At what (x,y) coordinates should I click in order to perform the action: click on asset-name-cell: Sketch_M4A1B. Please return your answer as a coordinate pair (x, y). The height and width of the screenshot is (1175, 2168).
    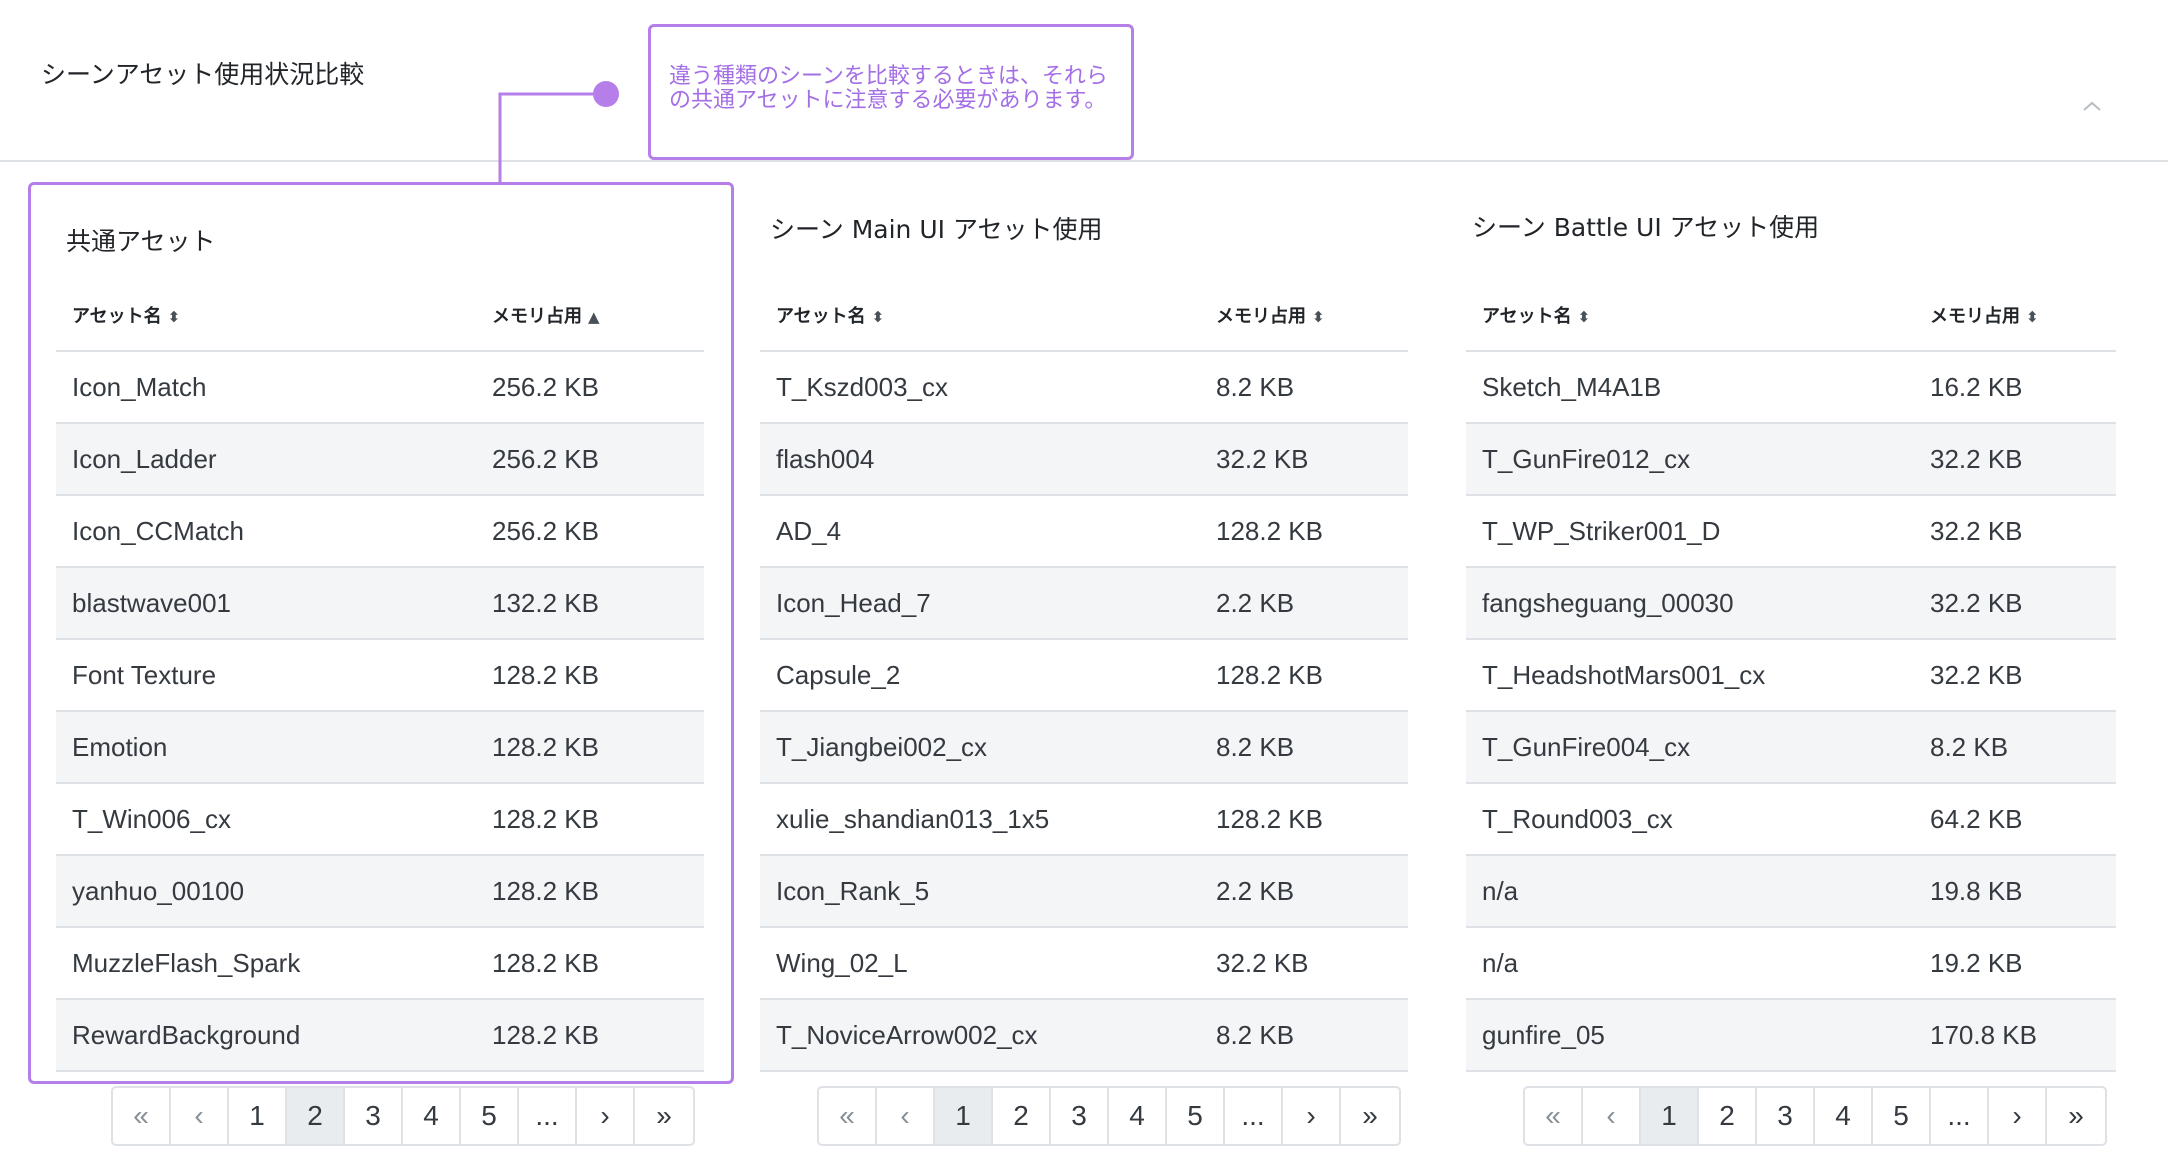
    Looking at the image, I should click on (1690, 387).